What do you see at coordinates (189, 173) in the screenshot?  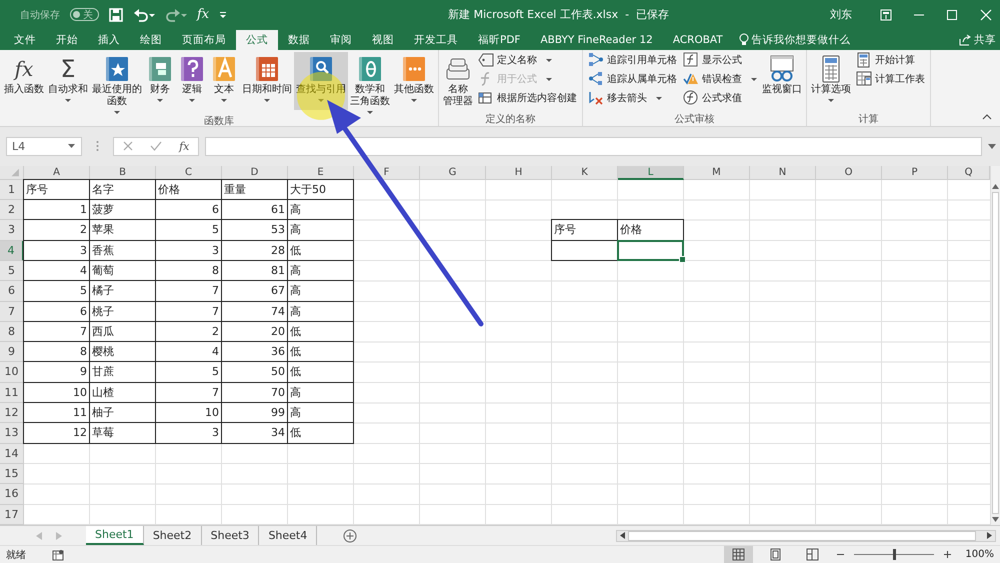 I see `column-header: C` at bounding box center [189, 173].